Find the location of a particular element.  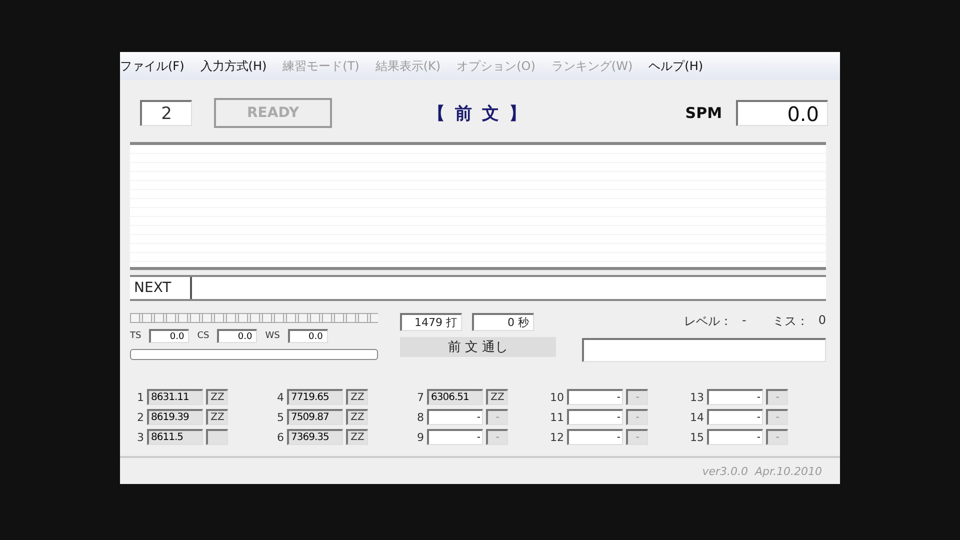

rank-number: 7 is located at coordinates (420, 397).